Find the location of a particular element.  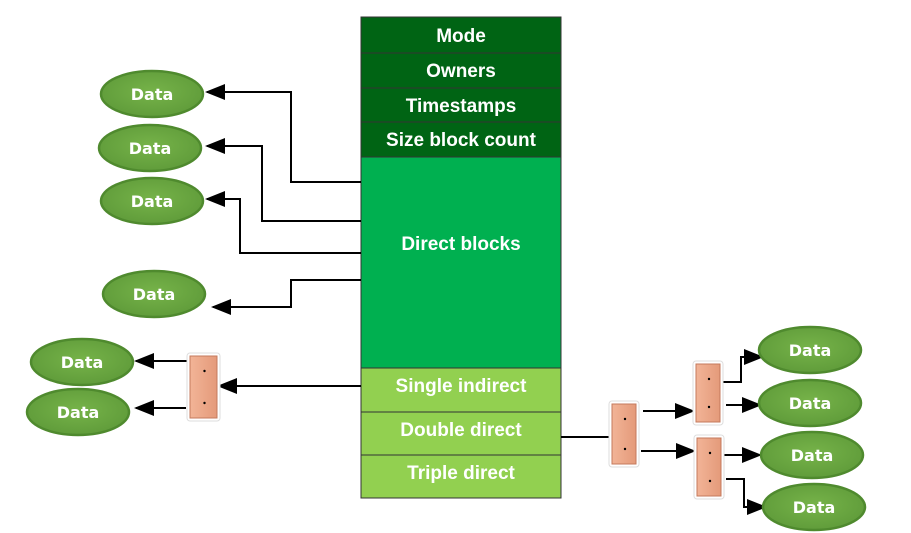

label-size: Size block count is located at coordinates (461, 140).